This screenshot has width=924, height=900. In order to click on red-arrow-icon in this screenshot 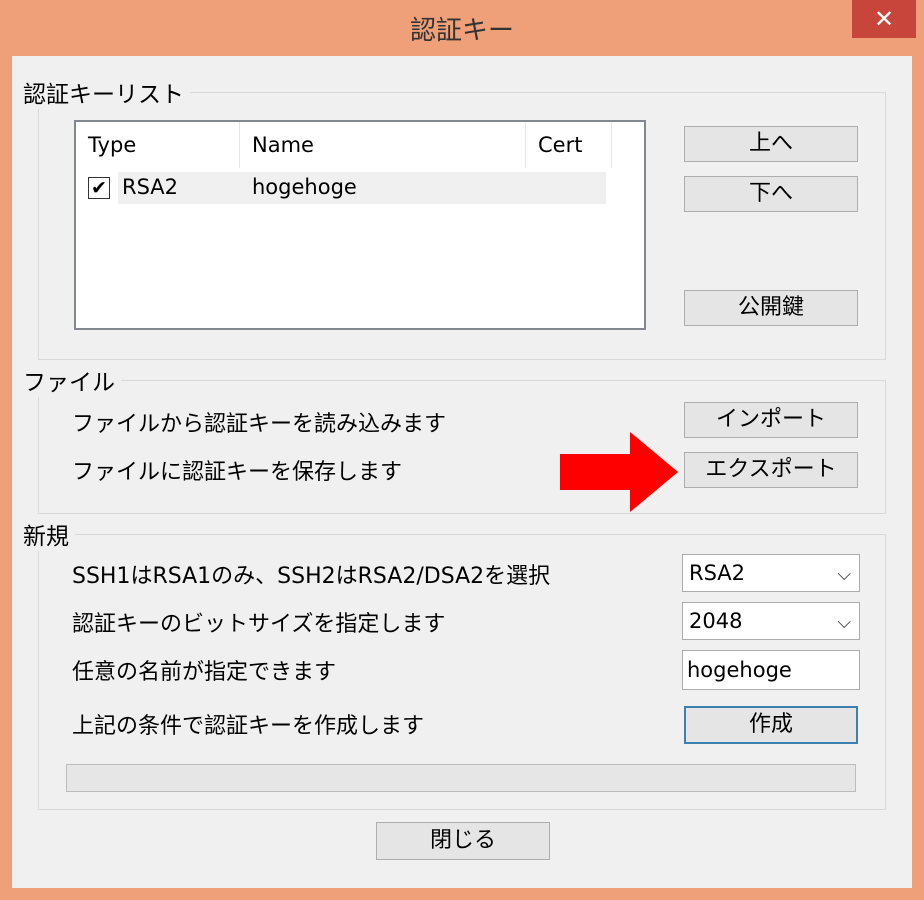, I will do `click(619, 472)`.